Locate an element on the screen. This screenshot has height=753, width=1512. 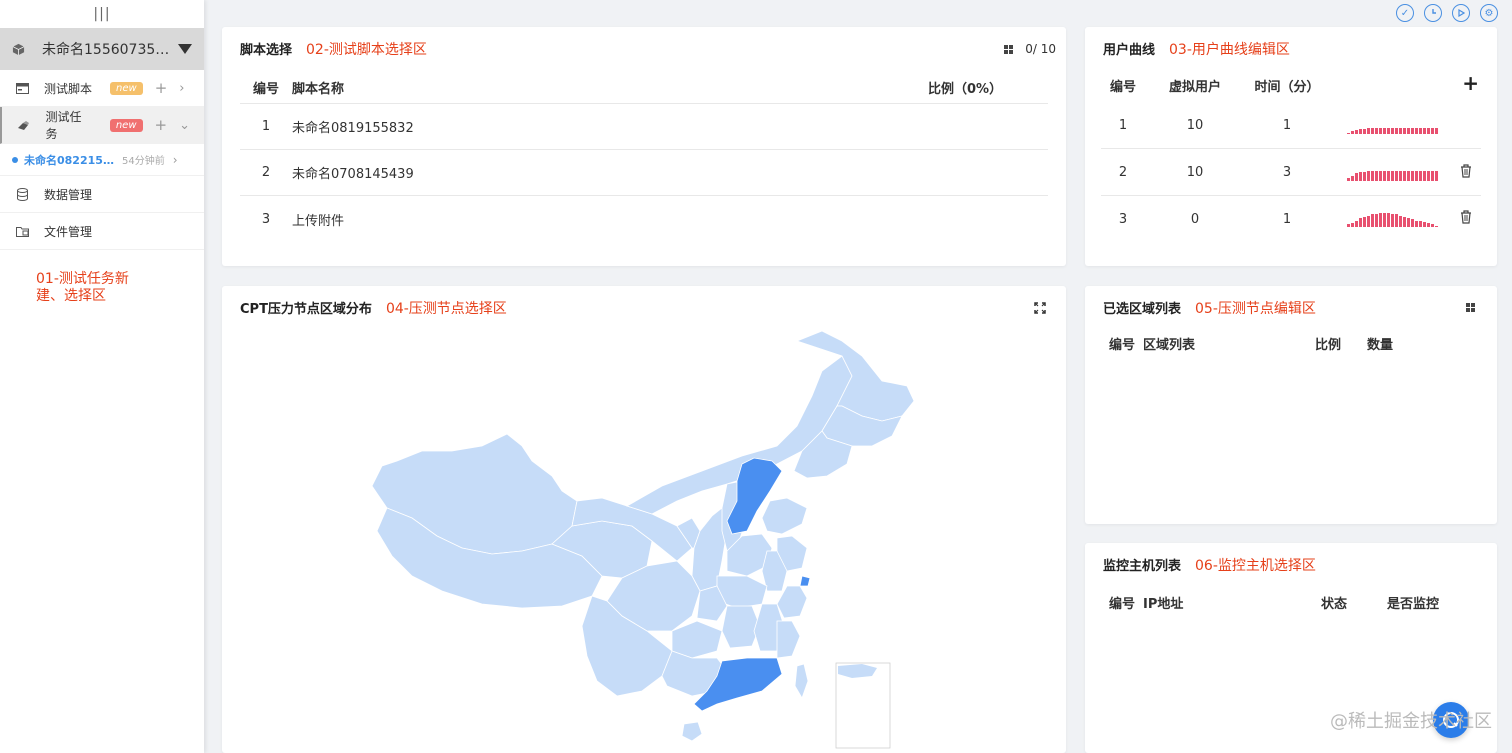
duration-minutes: 3 is located at coordinates (1287, 172).